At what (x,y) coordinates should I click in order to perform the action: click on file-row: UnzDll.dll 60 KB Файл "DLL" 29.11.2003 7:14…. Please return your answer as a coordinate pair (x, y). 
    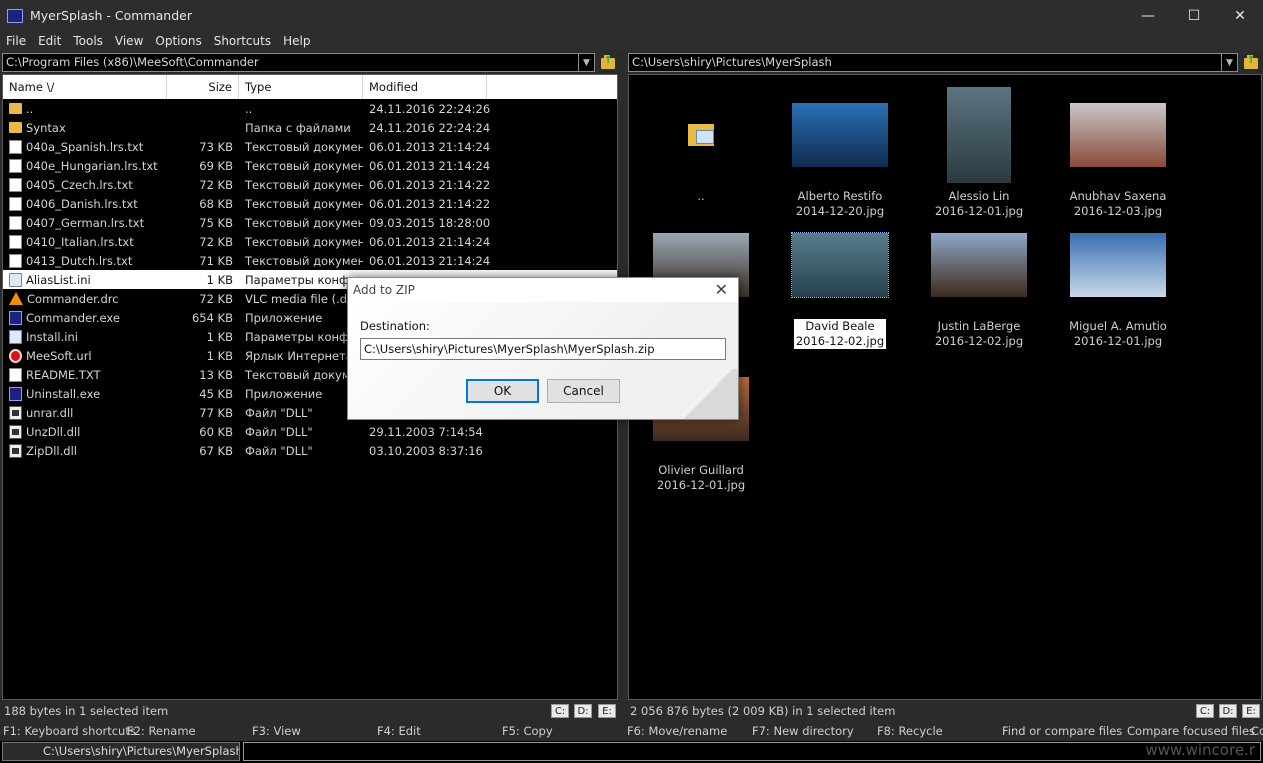
    Looking at the image, I should click on (310, 431).